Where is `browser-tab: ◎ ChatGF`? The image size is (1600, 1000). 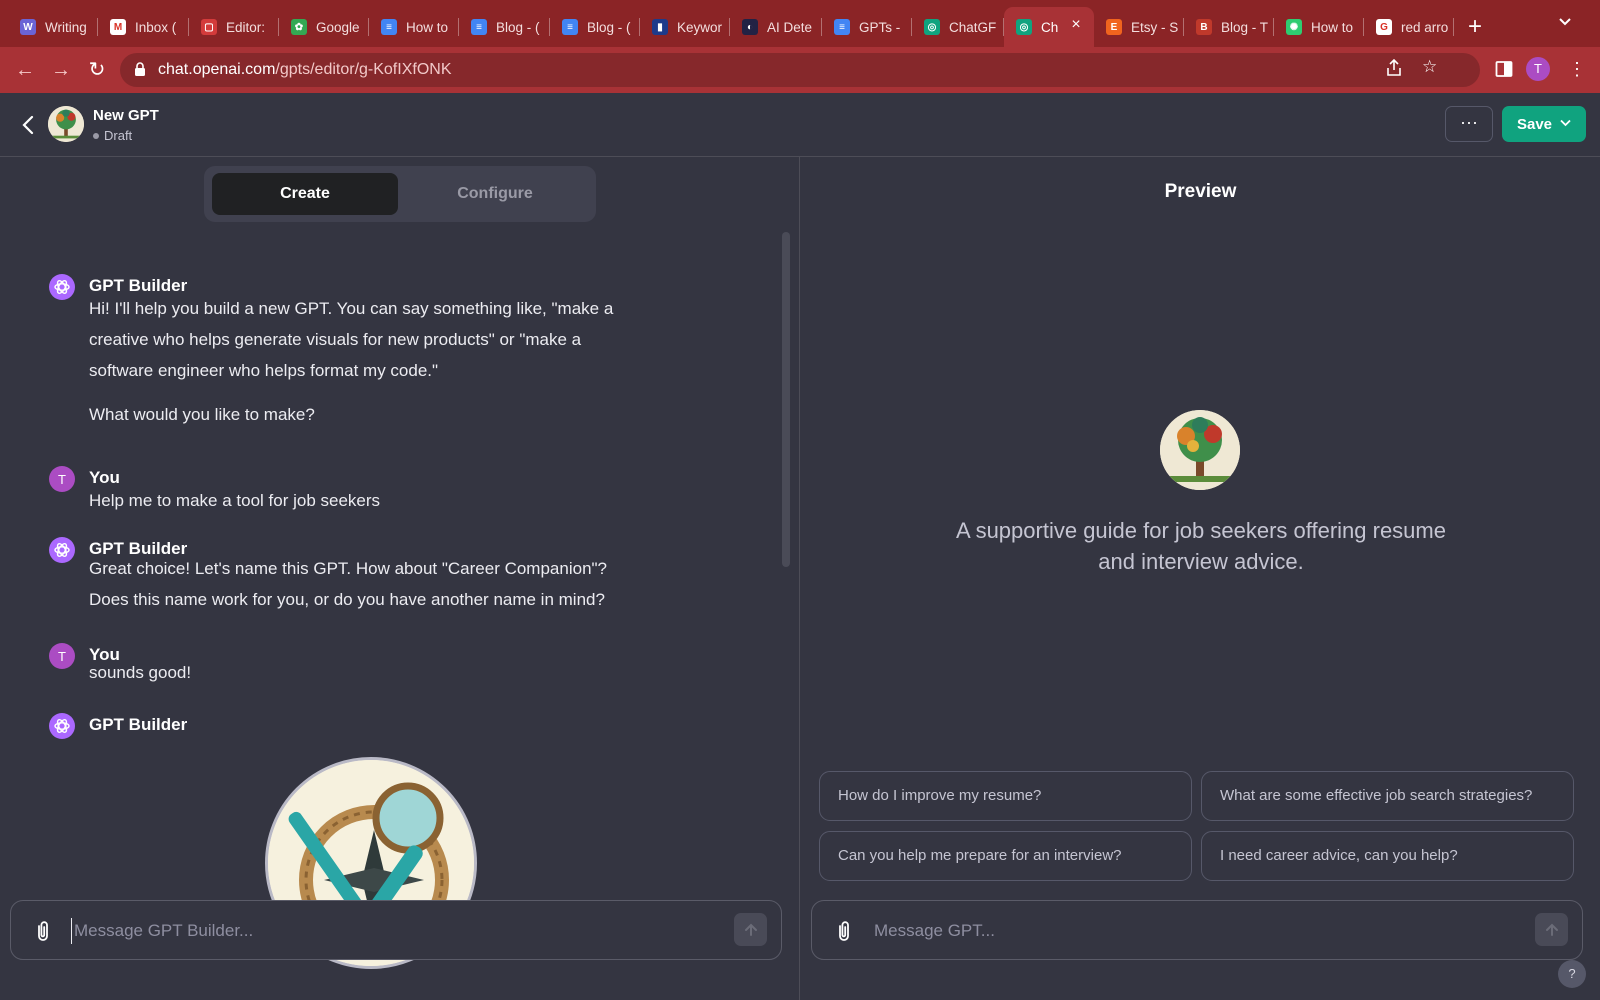
browser-tab: ◎ ChatGF is located at coordinates (958, 27).